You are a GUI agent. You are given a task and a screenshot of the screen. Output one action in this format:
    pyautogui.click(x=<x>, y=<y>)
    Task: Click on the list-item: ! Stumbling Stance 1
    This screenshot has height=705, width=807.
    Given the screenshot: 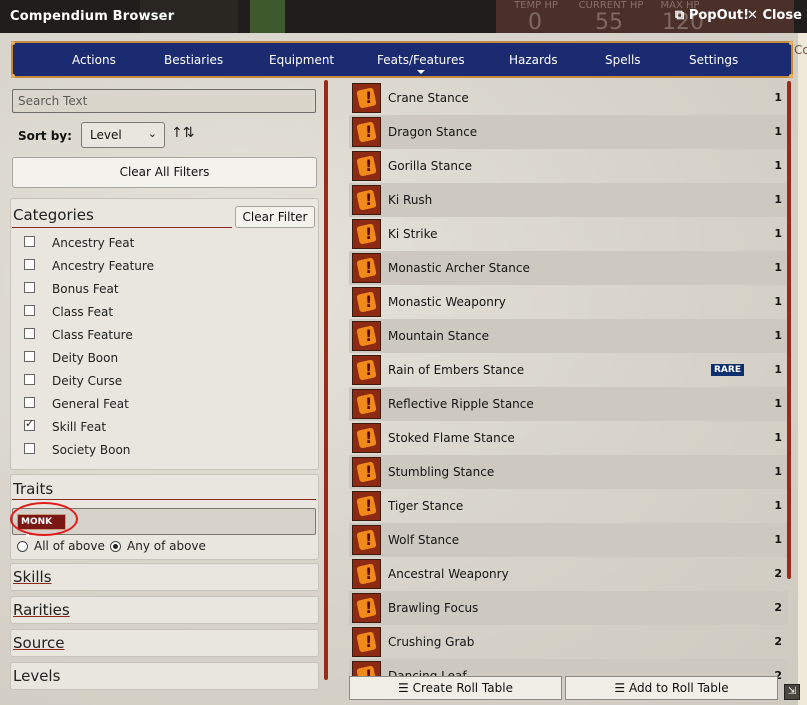 What is the action you would take?
    pyautogui.click(x=568, y=472)
    